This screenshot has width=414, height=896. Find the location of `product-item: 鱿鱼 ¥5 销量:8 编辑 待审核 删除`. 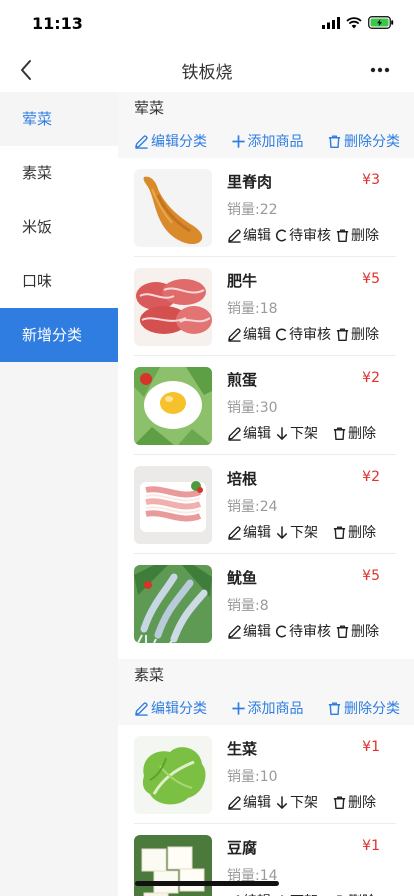

product-item: 鱿鱼 ¥5 销量:8 编辑 待审核 删除 is located at coordinates (265, 603).